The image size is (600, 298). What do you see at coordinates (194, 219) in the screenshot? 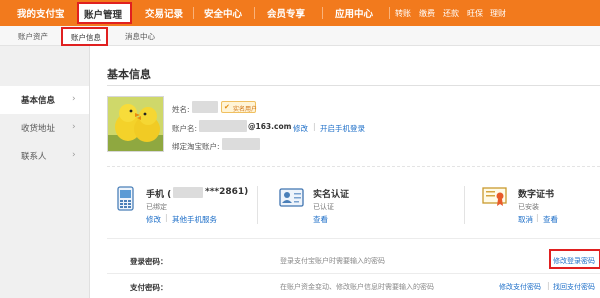
I see `other-phone-services-link: 其他手机服务` at bounding box center [194, 219].